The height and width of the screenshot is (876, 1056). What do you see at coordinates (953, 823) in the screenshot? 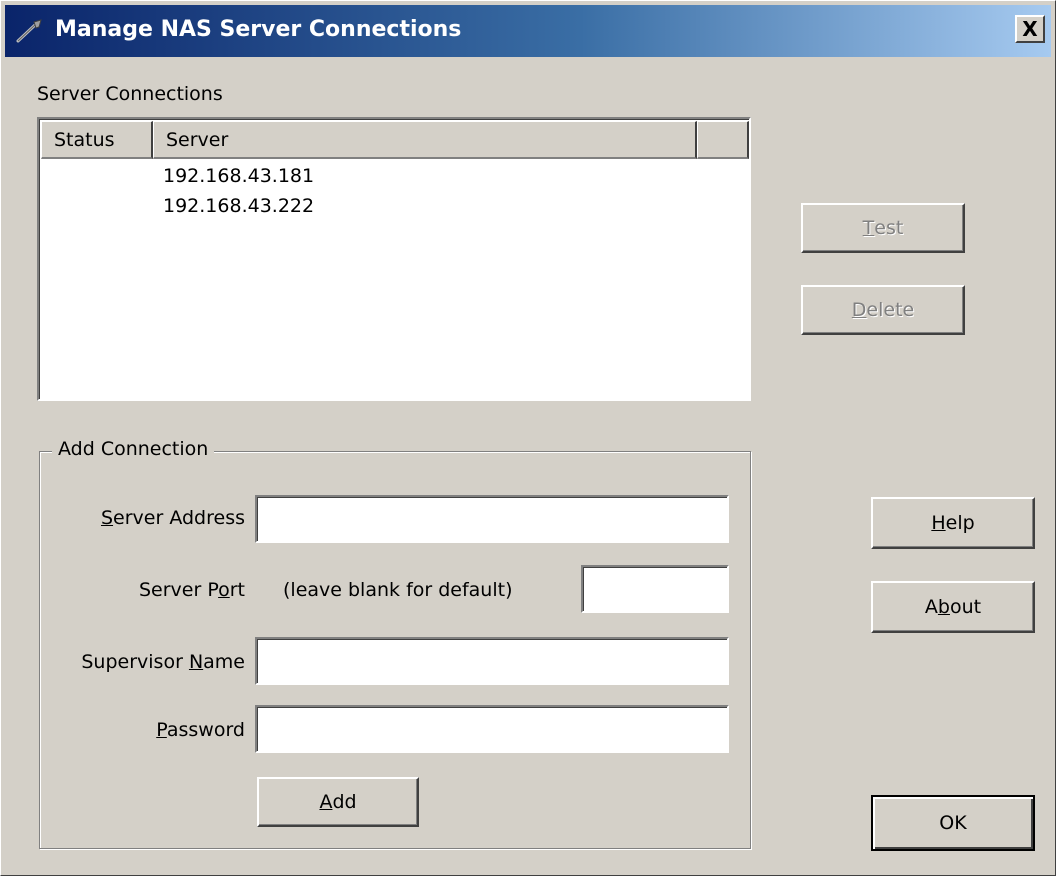
I see `ok-button: OK` at bounding box center [953, 823].